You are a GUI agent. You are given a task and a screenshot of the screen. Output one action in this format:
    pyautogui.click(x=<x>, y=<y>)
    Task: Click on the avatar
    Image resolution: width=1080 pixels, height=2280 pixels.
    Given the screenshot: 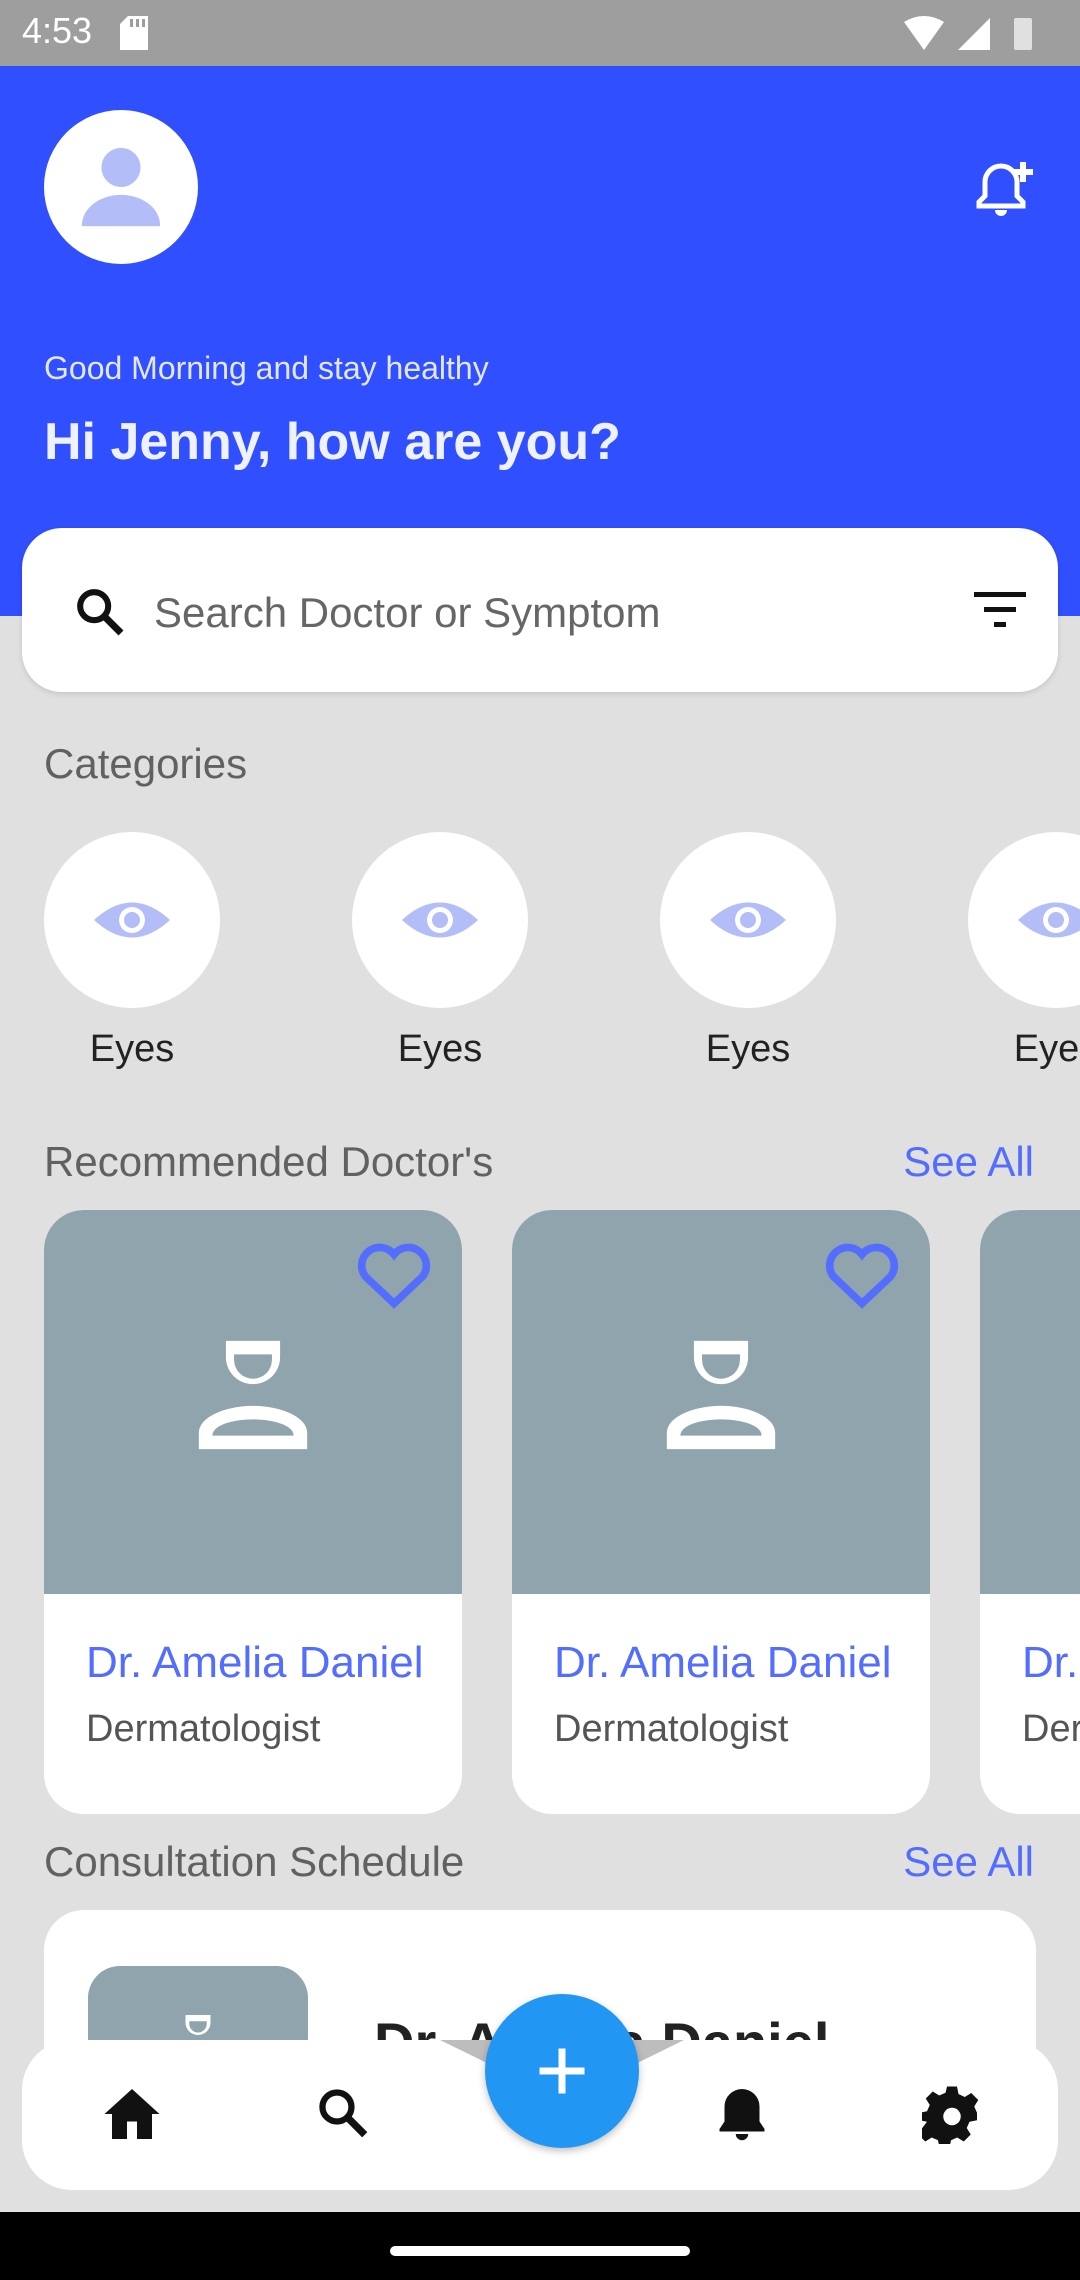 What is the action you would take?
    pyautogui.click(x=121, y=187)
    